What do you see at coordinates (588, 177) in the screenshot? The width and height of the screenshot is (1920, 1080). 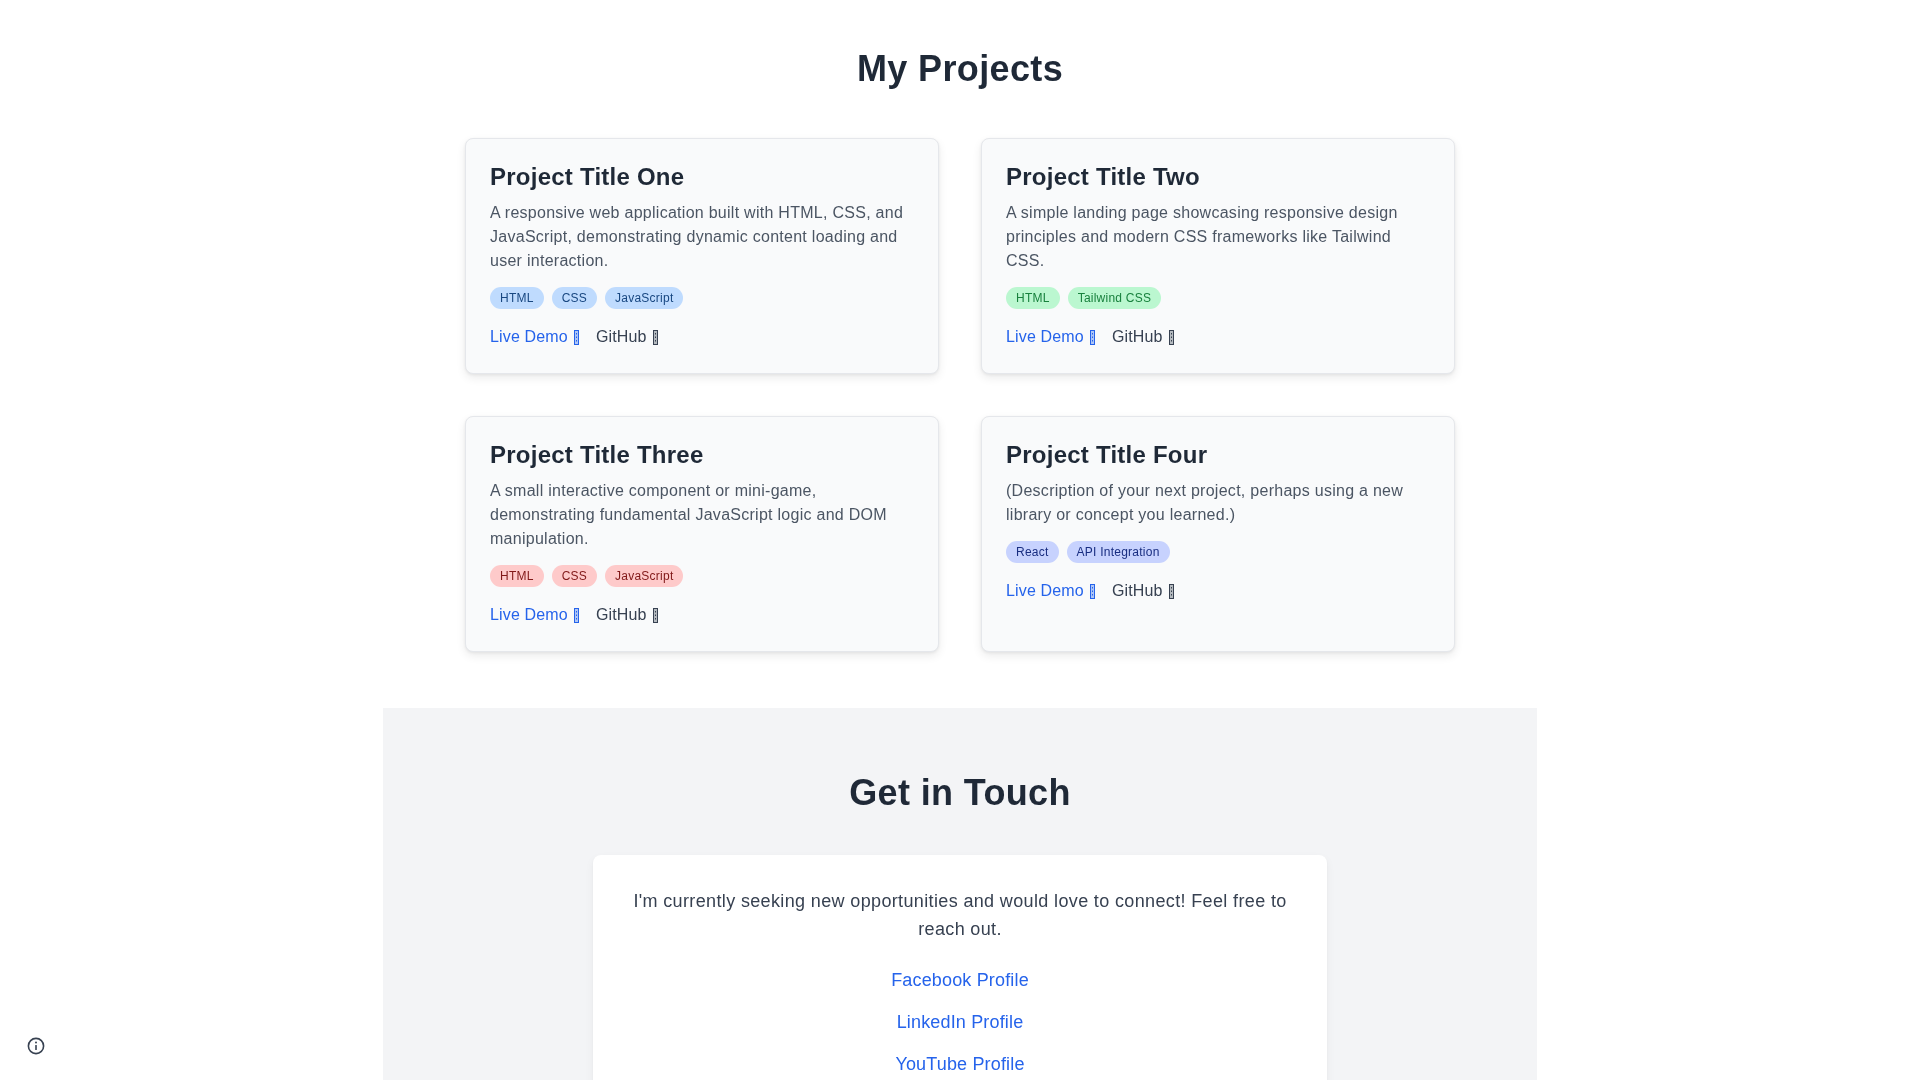 I see `project-title: Project Title One` at bounding box center [588, 177].